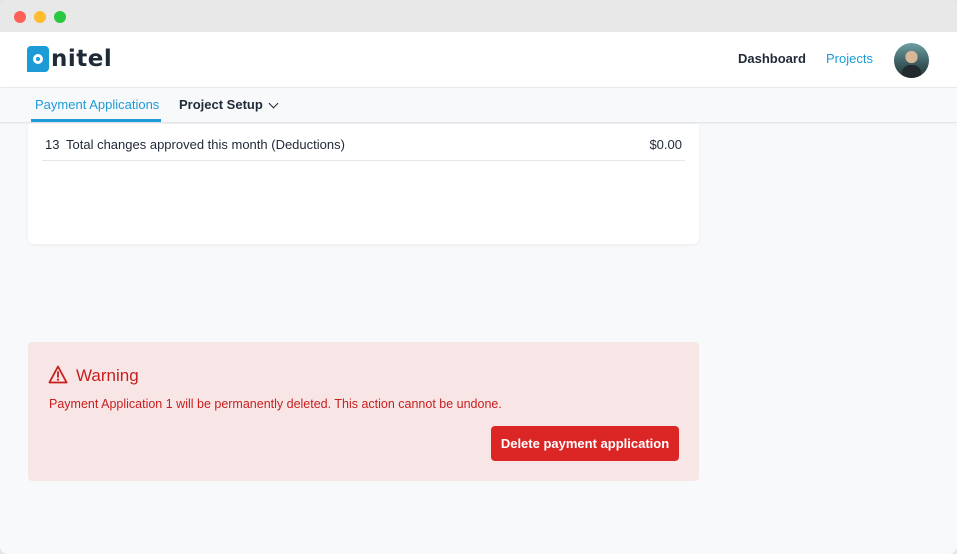  I want to click on row-number: 13, so click(52, 144).